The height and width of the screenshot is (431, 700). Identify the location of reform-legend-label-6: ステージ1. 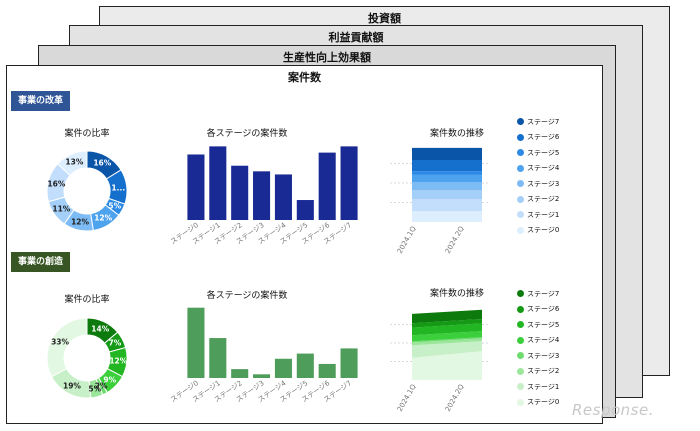
(543, 214).